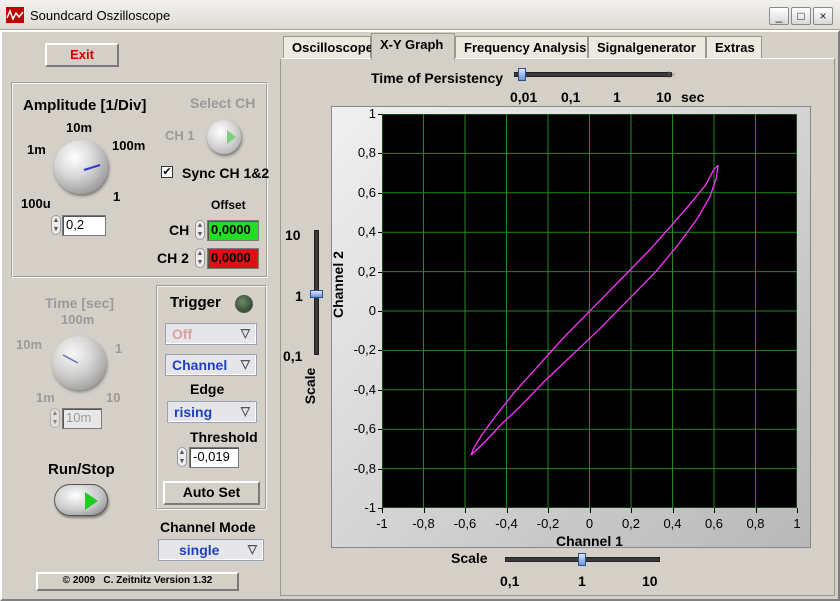 This screenshot has width=840, height=601. I want to click on x-scale-slider-thumb, so click(582, 559).